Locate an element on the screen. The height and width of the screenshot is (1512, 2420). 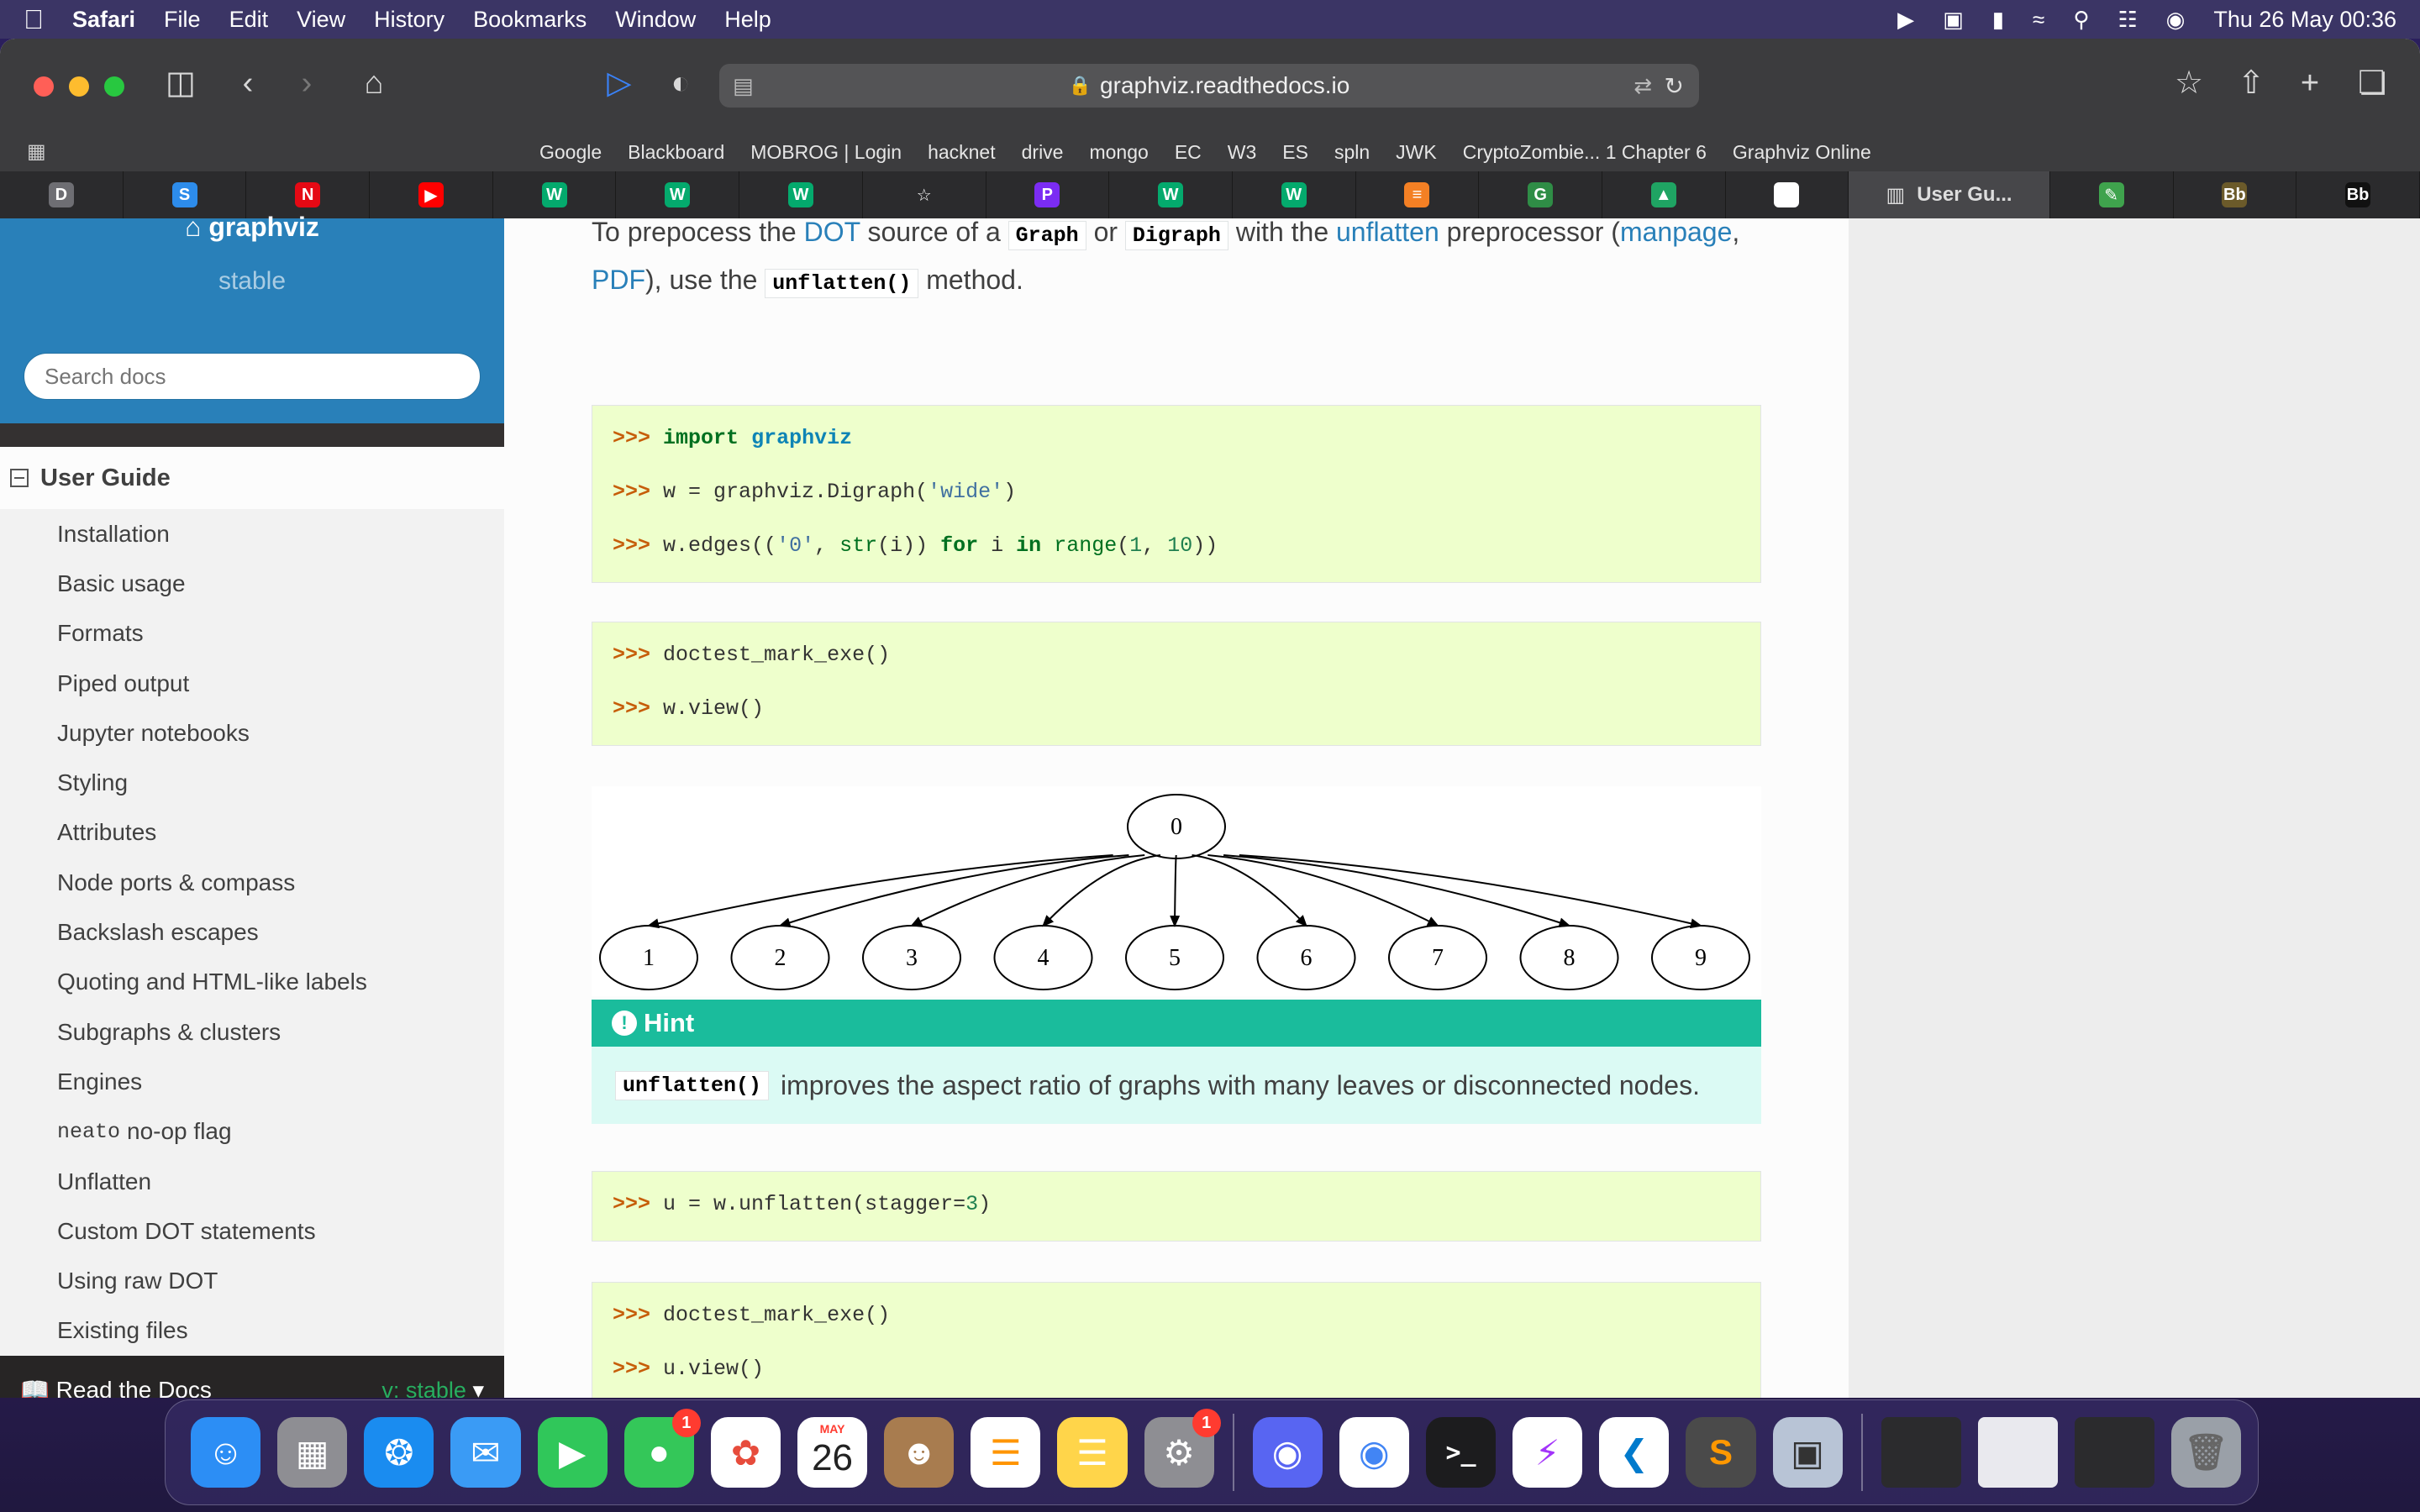
nav-section-user-guide: User Guide is located at coordinates (252, 478).